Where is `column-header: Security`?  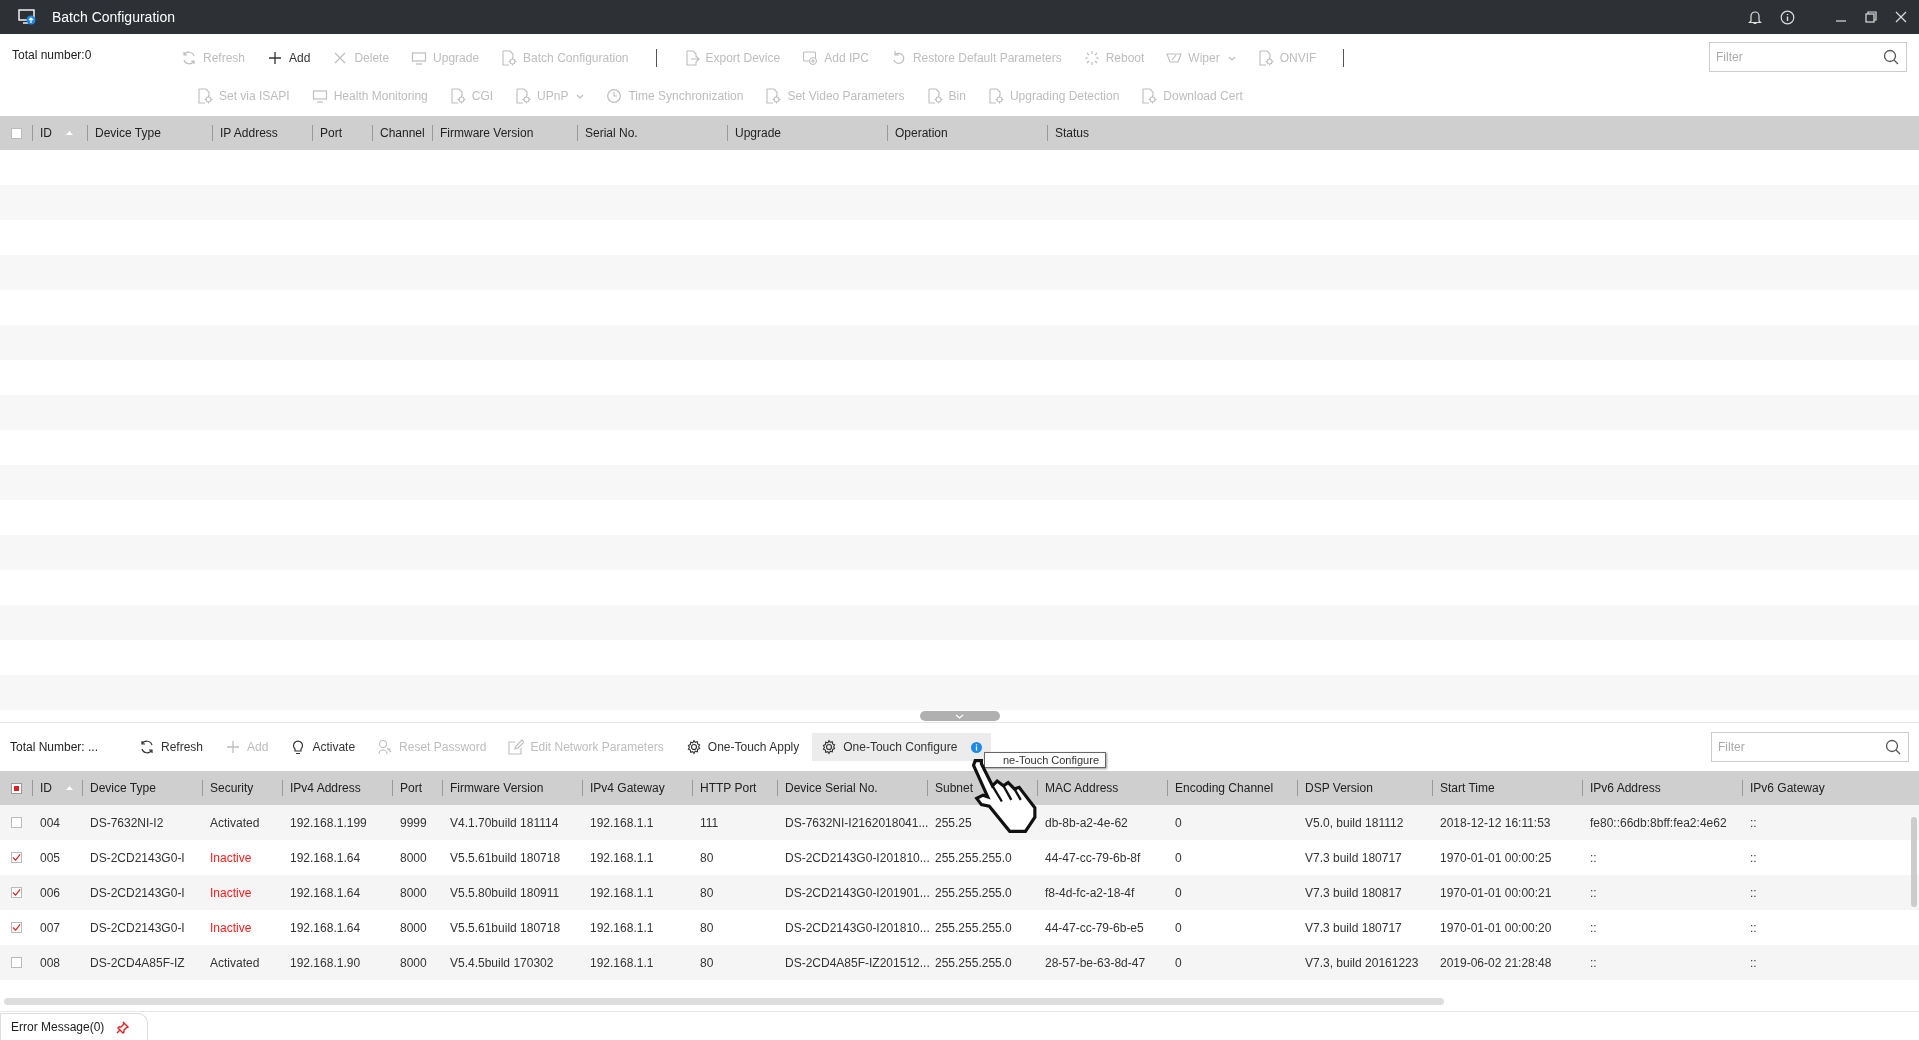 column-header: Security is located at coordinates (232, 788).